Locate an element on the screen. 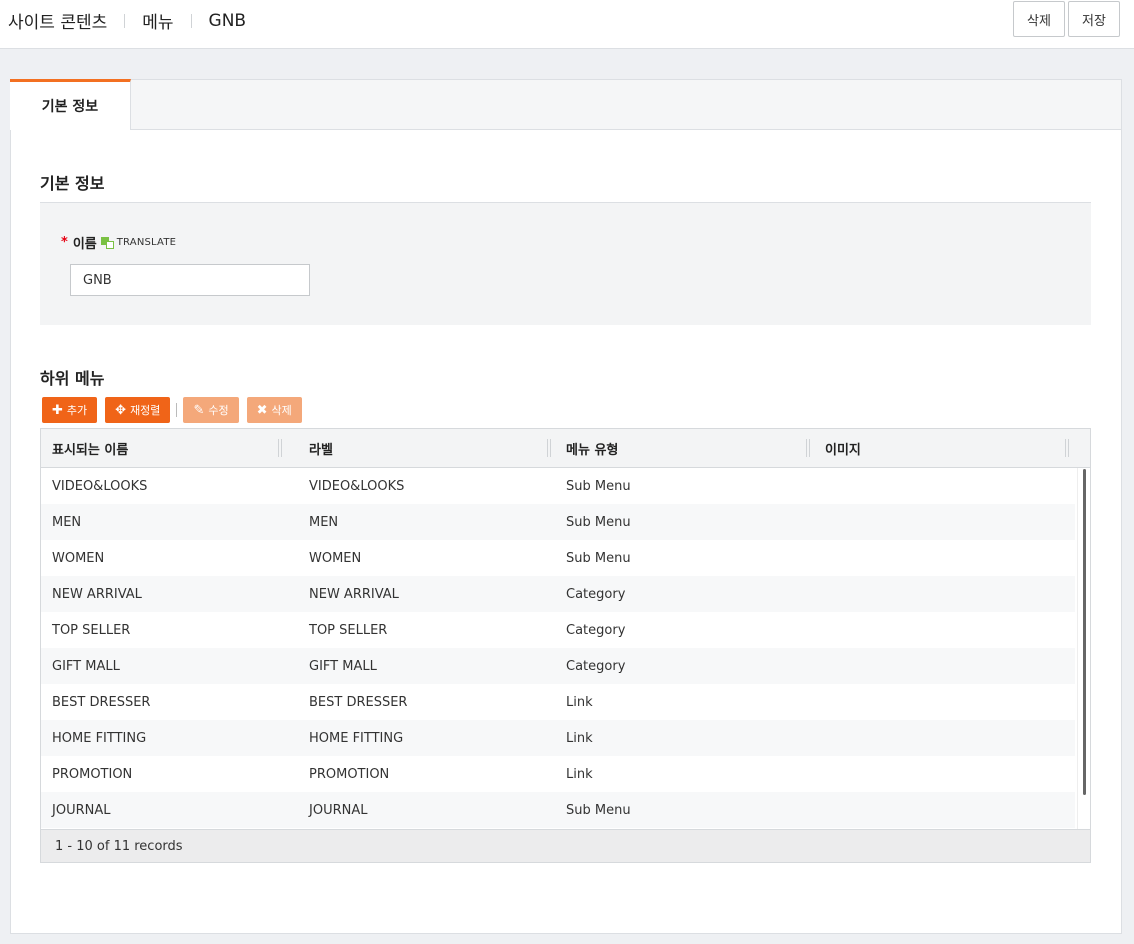  cell-display-name: PROMOTION is located at coordinates (92, 774).